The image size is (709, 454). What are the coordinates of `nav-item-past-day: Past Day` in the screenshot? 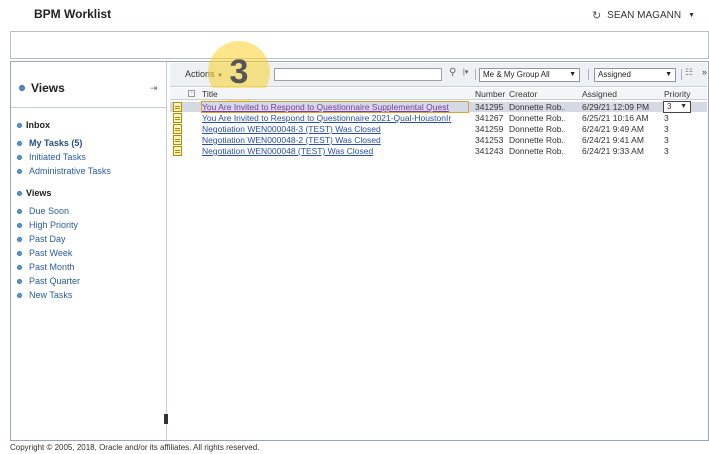 It's located at (41, 239).